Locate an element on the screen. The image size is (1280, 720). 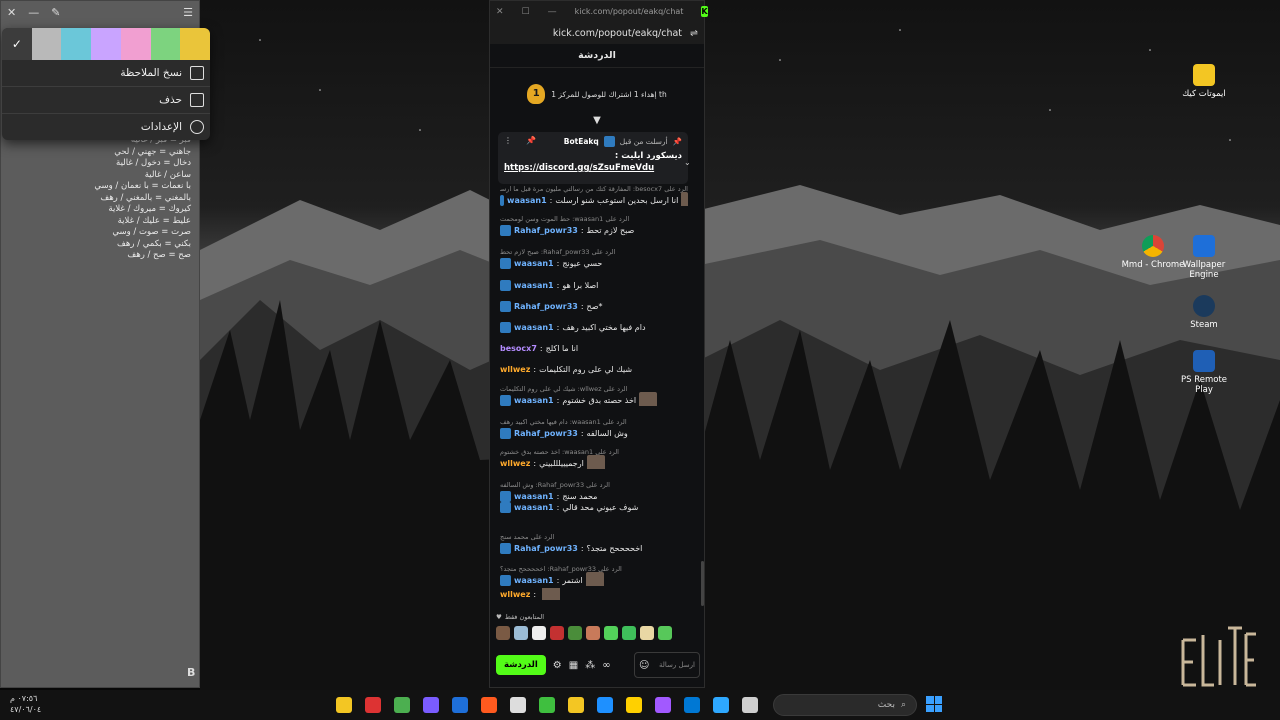
lightbulb-icon is located at coordinates (634, 705).